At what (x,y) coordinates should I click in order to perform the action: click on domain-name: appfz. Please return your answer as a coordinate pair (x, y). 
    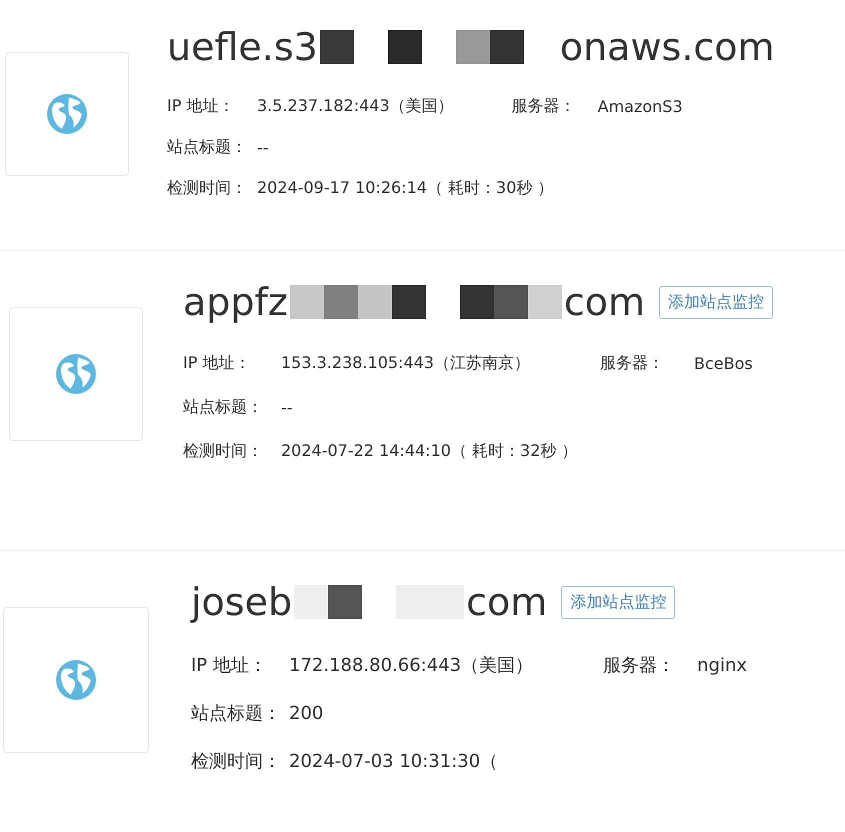
    Looking at the image, I should click on (235, 302).